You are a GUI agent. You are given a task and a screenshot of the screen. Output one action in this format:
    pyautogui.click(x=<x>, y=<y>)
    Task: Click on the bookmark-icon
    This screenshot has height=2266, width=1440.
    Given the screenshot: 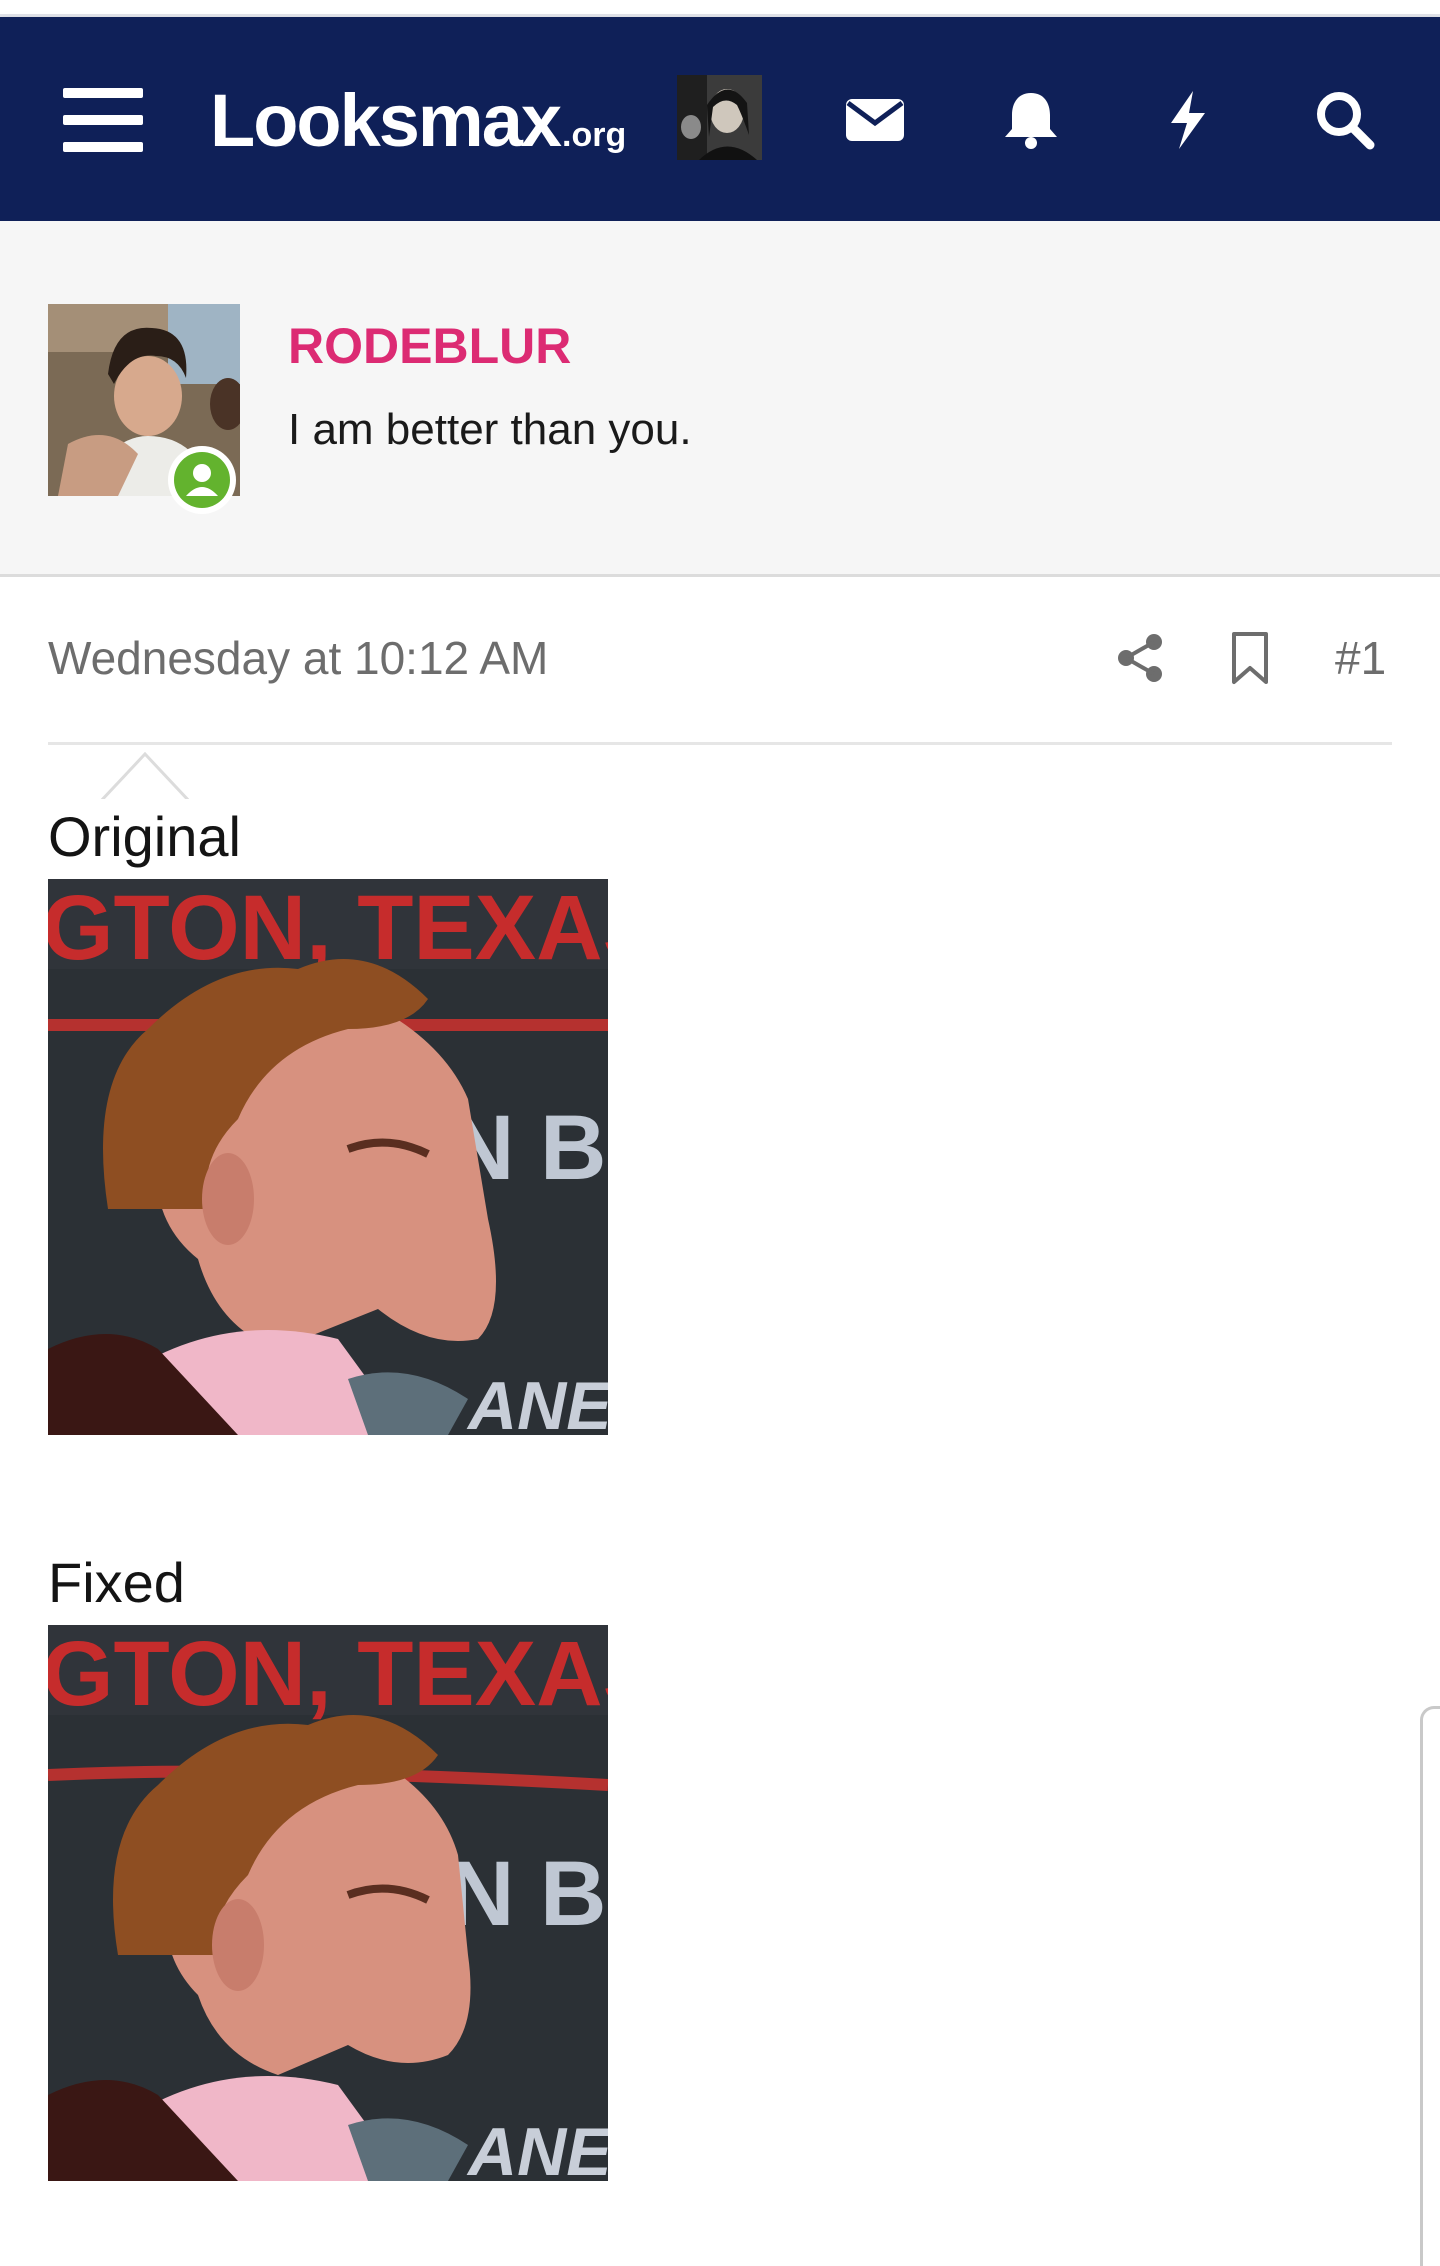 What is the action you would take?
    pyautogui.click(x=1250, y=658)
    